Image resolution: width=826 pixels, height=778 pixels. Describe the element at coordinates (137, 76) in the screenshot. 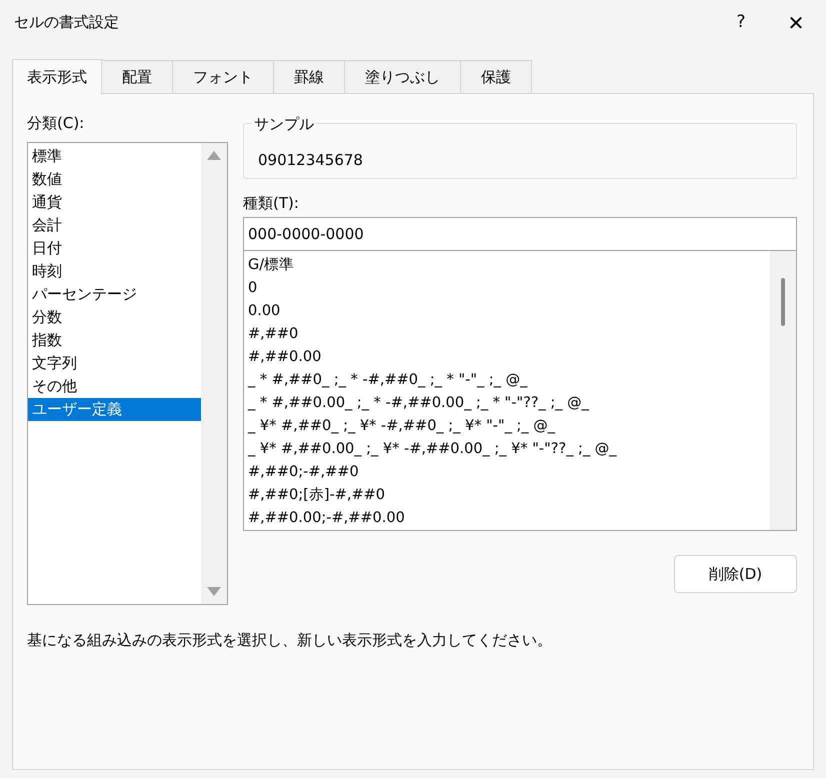

I see `tab: 配置` at that location.